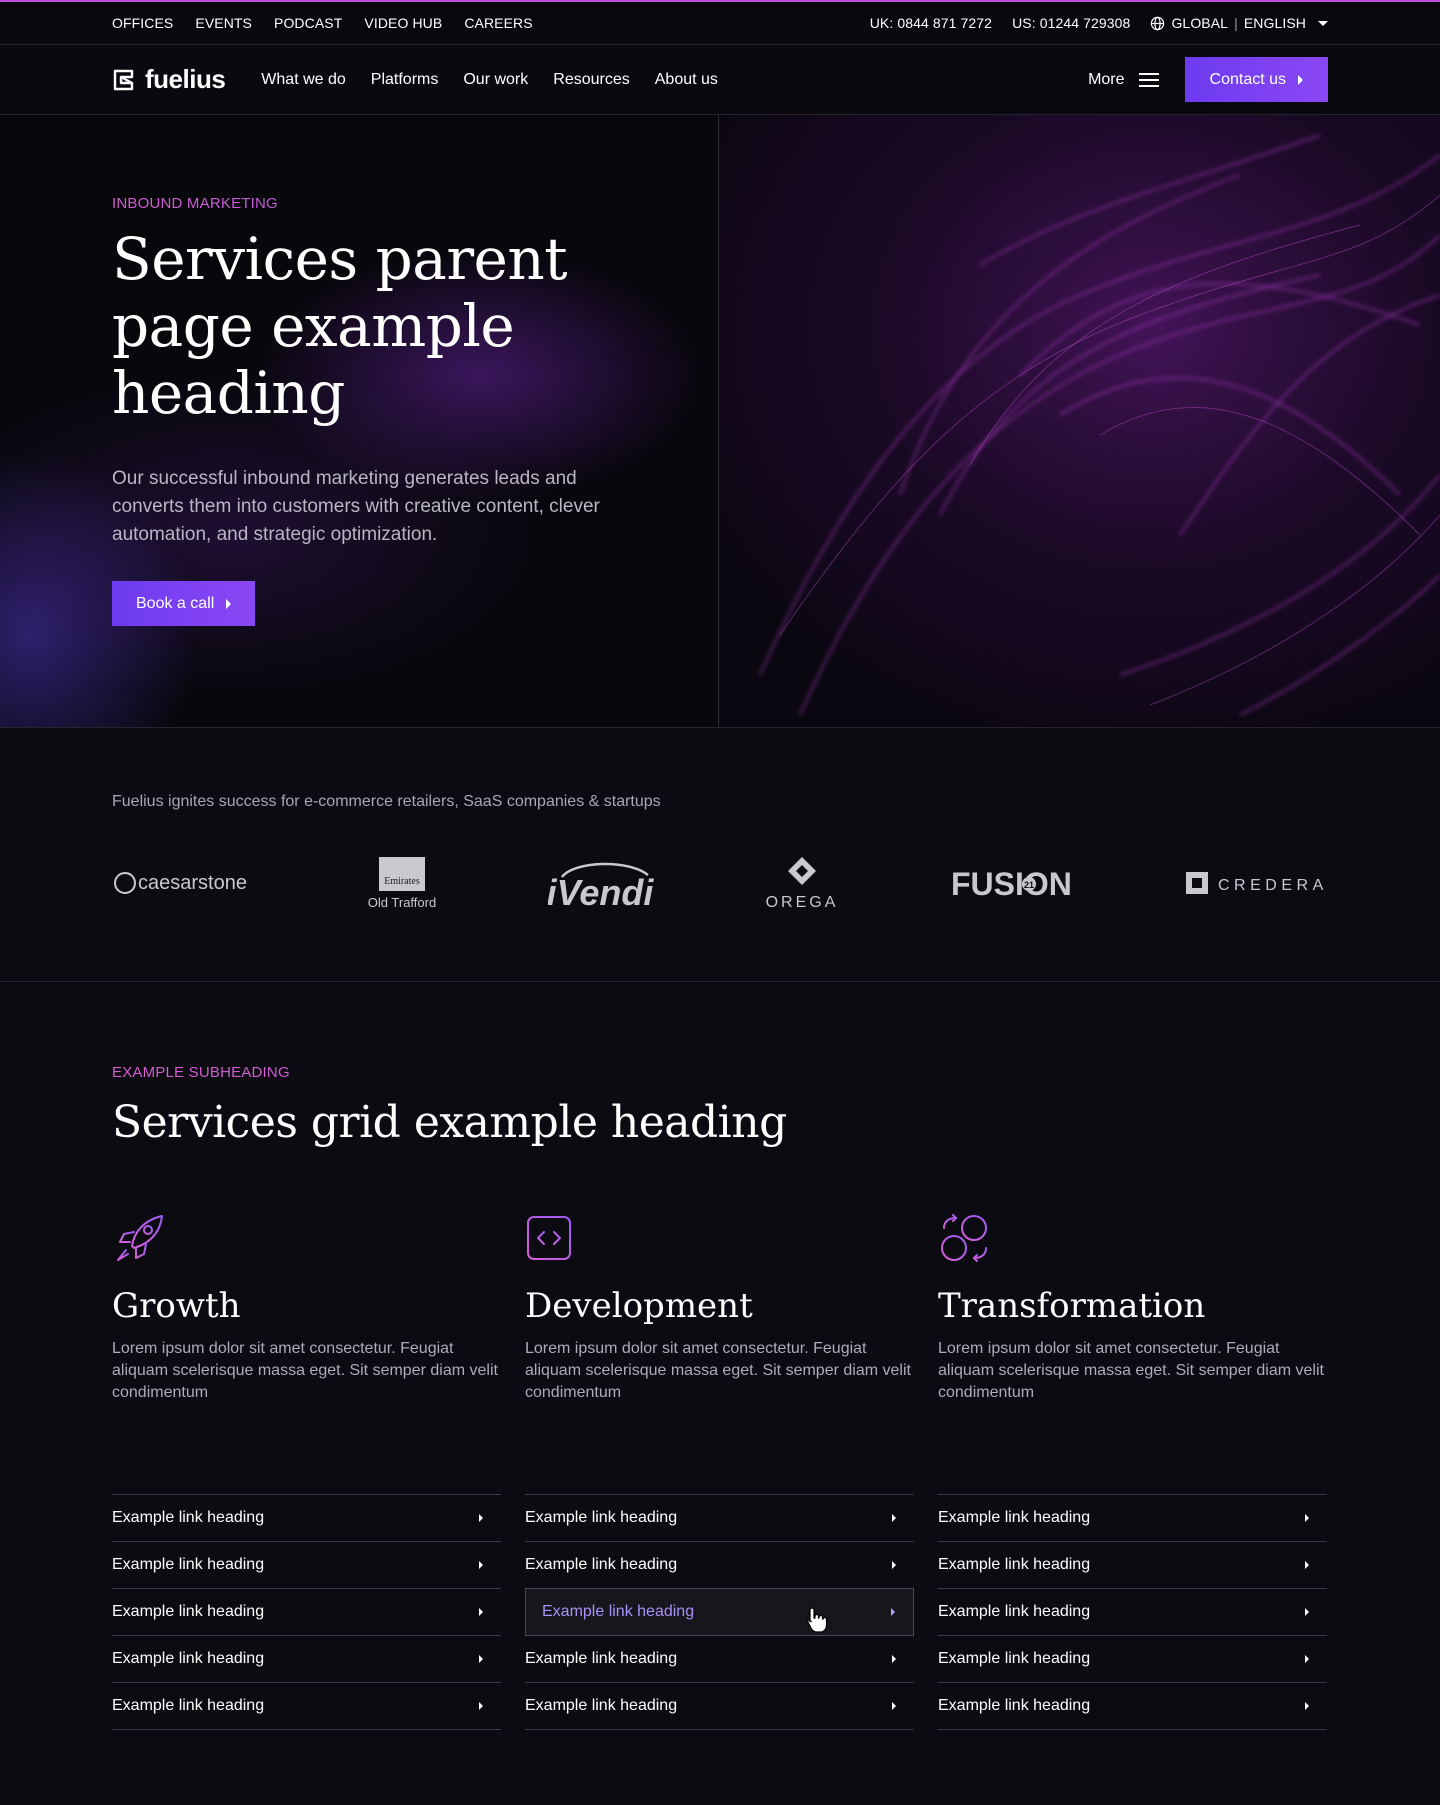 The image size is (1440, 1805). I want to click on region-label: GLOBAL, so click(1200, 23).